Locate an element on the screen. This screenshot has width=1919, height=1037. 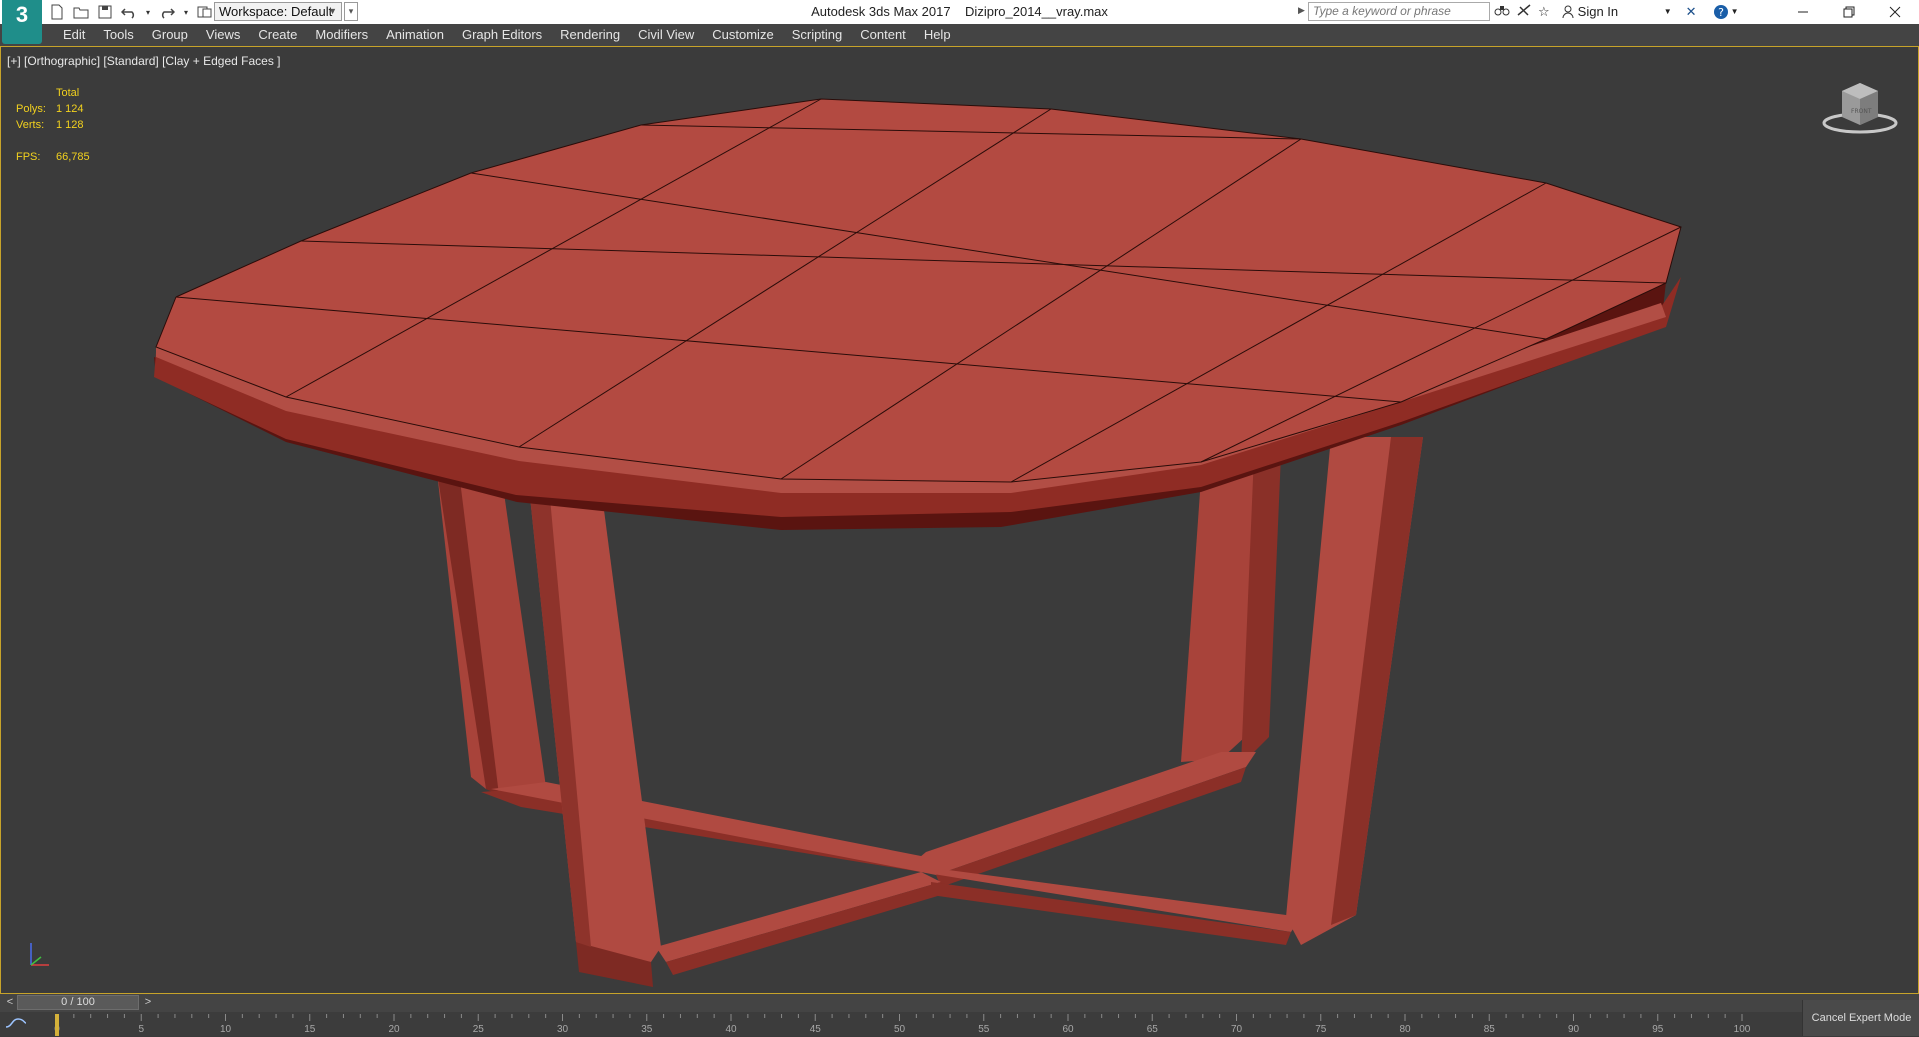
frame-tick-label: 70 is located at coordinates (1237, 1029).